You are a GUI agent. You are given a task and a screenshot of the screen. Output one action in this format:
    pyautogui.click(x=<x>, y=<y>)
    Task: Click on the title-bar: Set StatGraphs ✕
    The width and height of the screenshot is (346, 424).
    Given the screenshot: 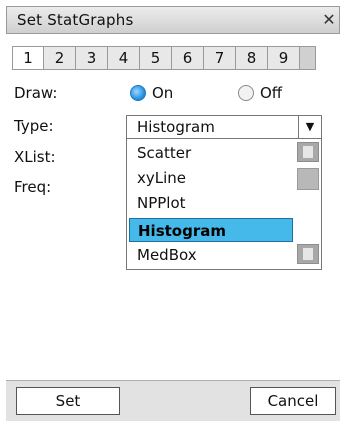 What is the action you would take?
    pyautogui.click(x=173, y=20)
    